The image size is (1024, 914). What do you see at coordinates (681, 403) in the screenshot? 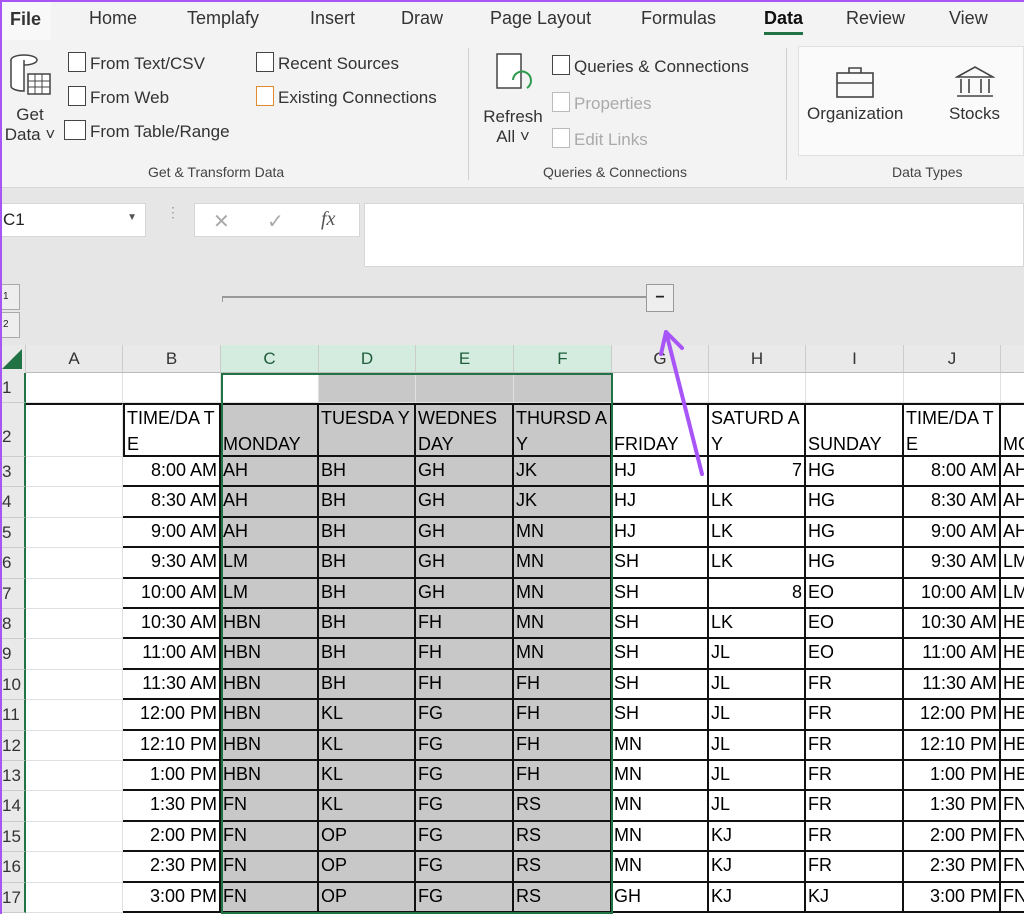
I see `annotation-arrow` at bounding box center [681, 403].